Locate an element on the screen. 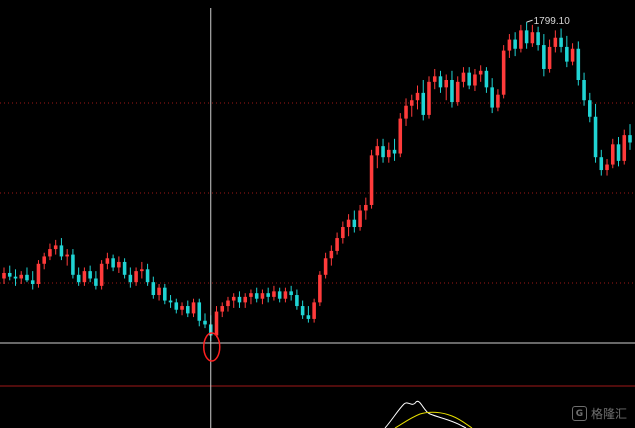  watermark: G 格隆汇 is located at coordinates (599, 413).